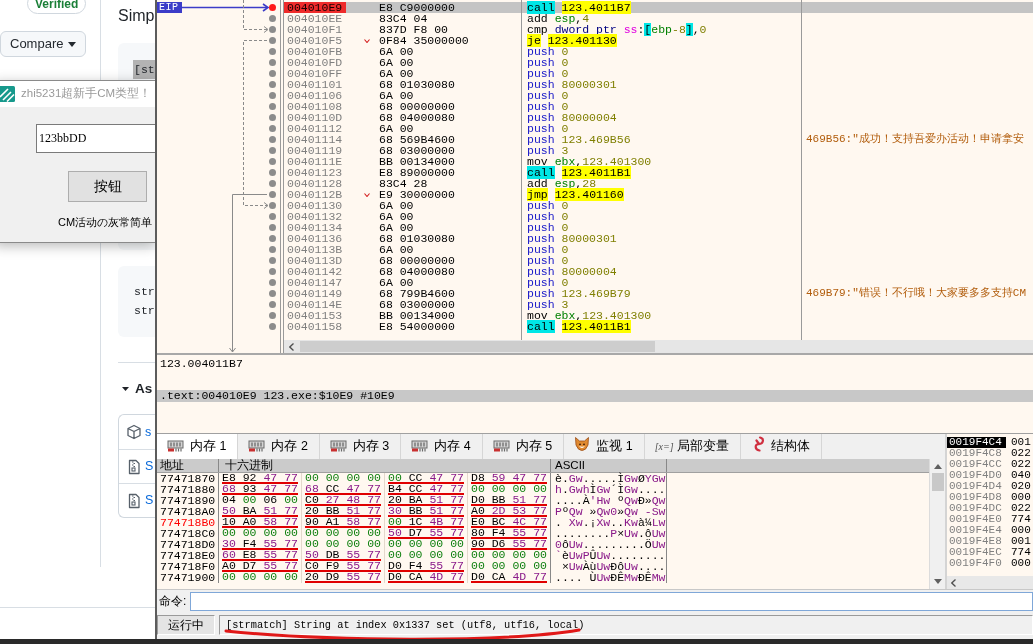  What do you see at coordinates (915, 139) in the screenshot?
I see `comment-text: 469B56:"成功！支持吾爱办活动！申请拿安` at bounding box center [915, 139].